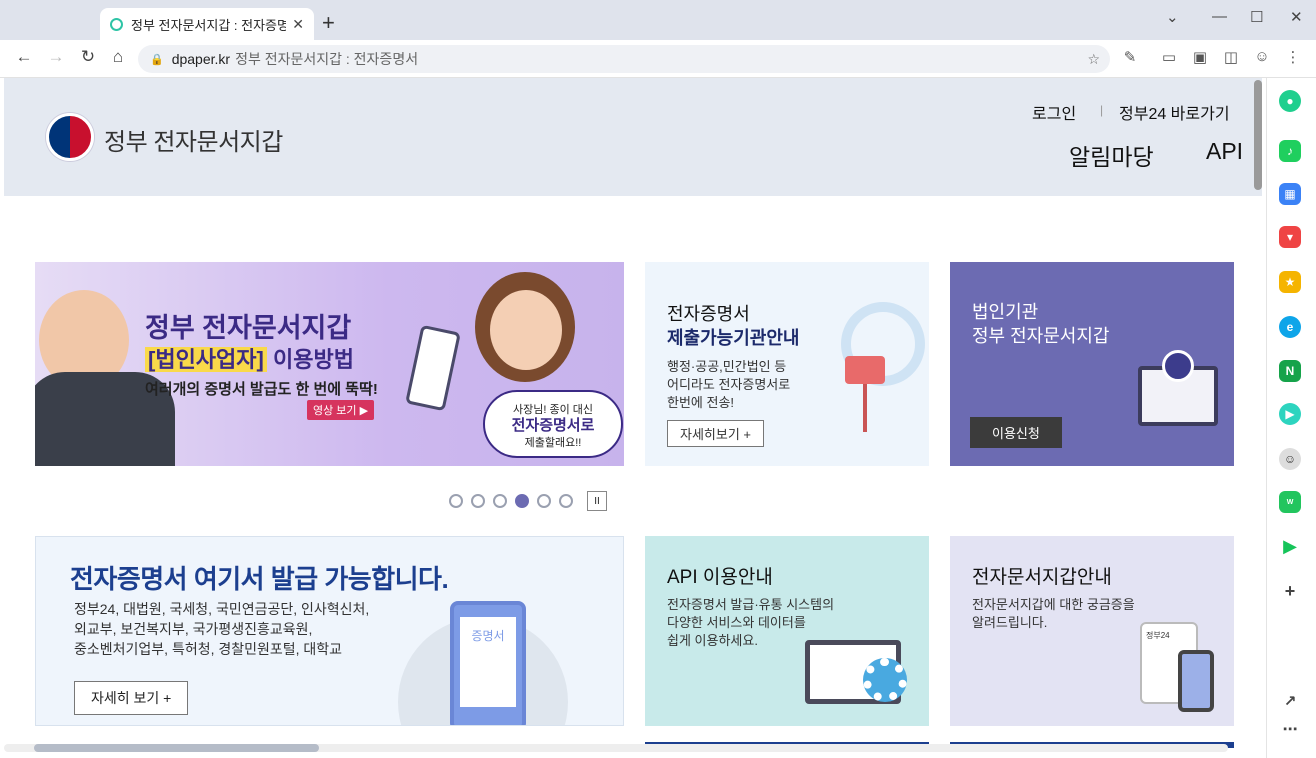 Image resolution: width=1316 pixels, height=758 pixels. Describe the element at coordinates (1093, 59) in the screenshot. I see `bookmark-star-icon: ☆` at that location.